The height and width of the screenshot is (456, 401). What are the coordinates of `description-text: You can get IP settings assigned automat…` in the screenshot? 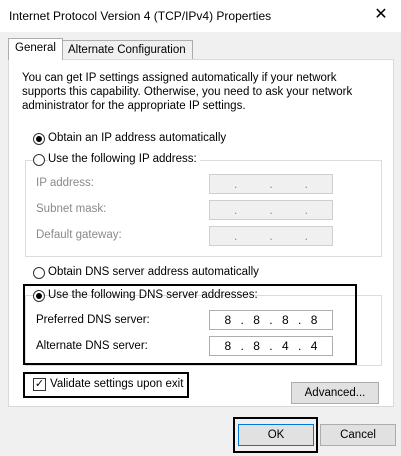 It's located at (187, 92).